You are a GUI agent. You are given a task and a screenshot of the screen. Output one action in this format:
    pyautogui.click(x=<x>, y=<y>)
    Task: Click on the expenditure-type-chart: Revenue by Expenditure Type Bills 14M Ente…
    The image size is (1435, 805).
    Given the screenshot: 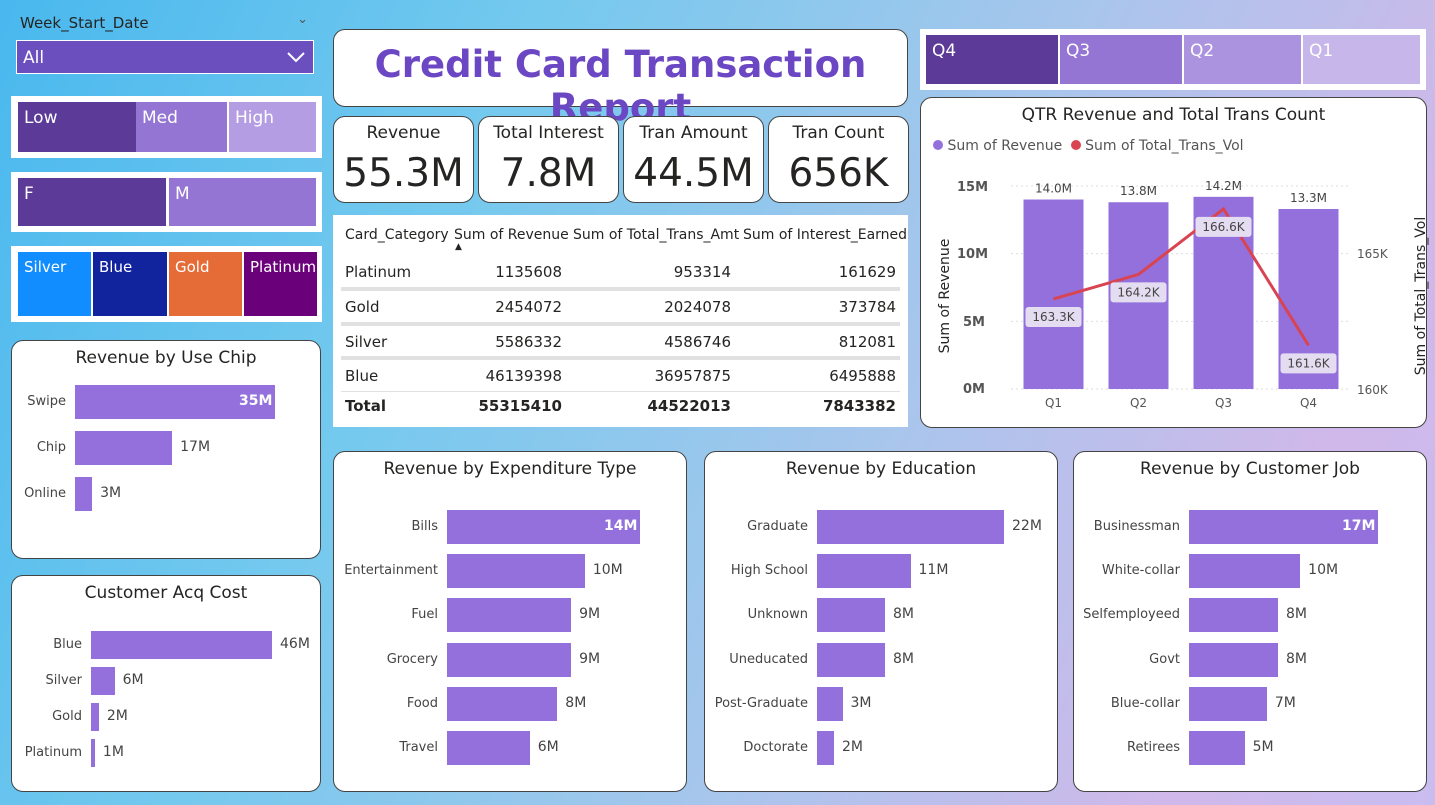 What is the action you would take?
    pyautogui.click(x=510, y=621)
    